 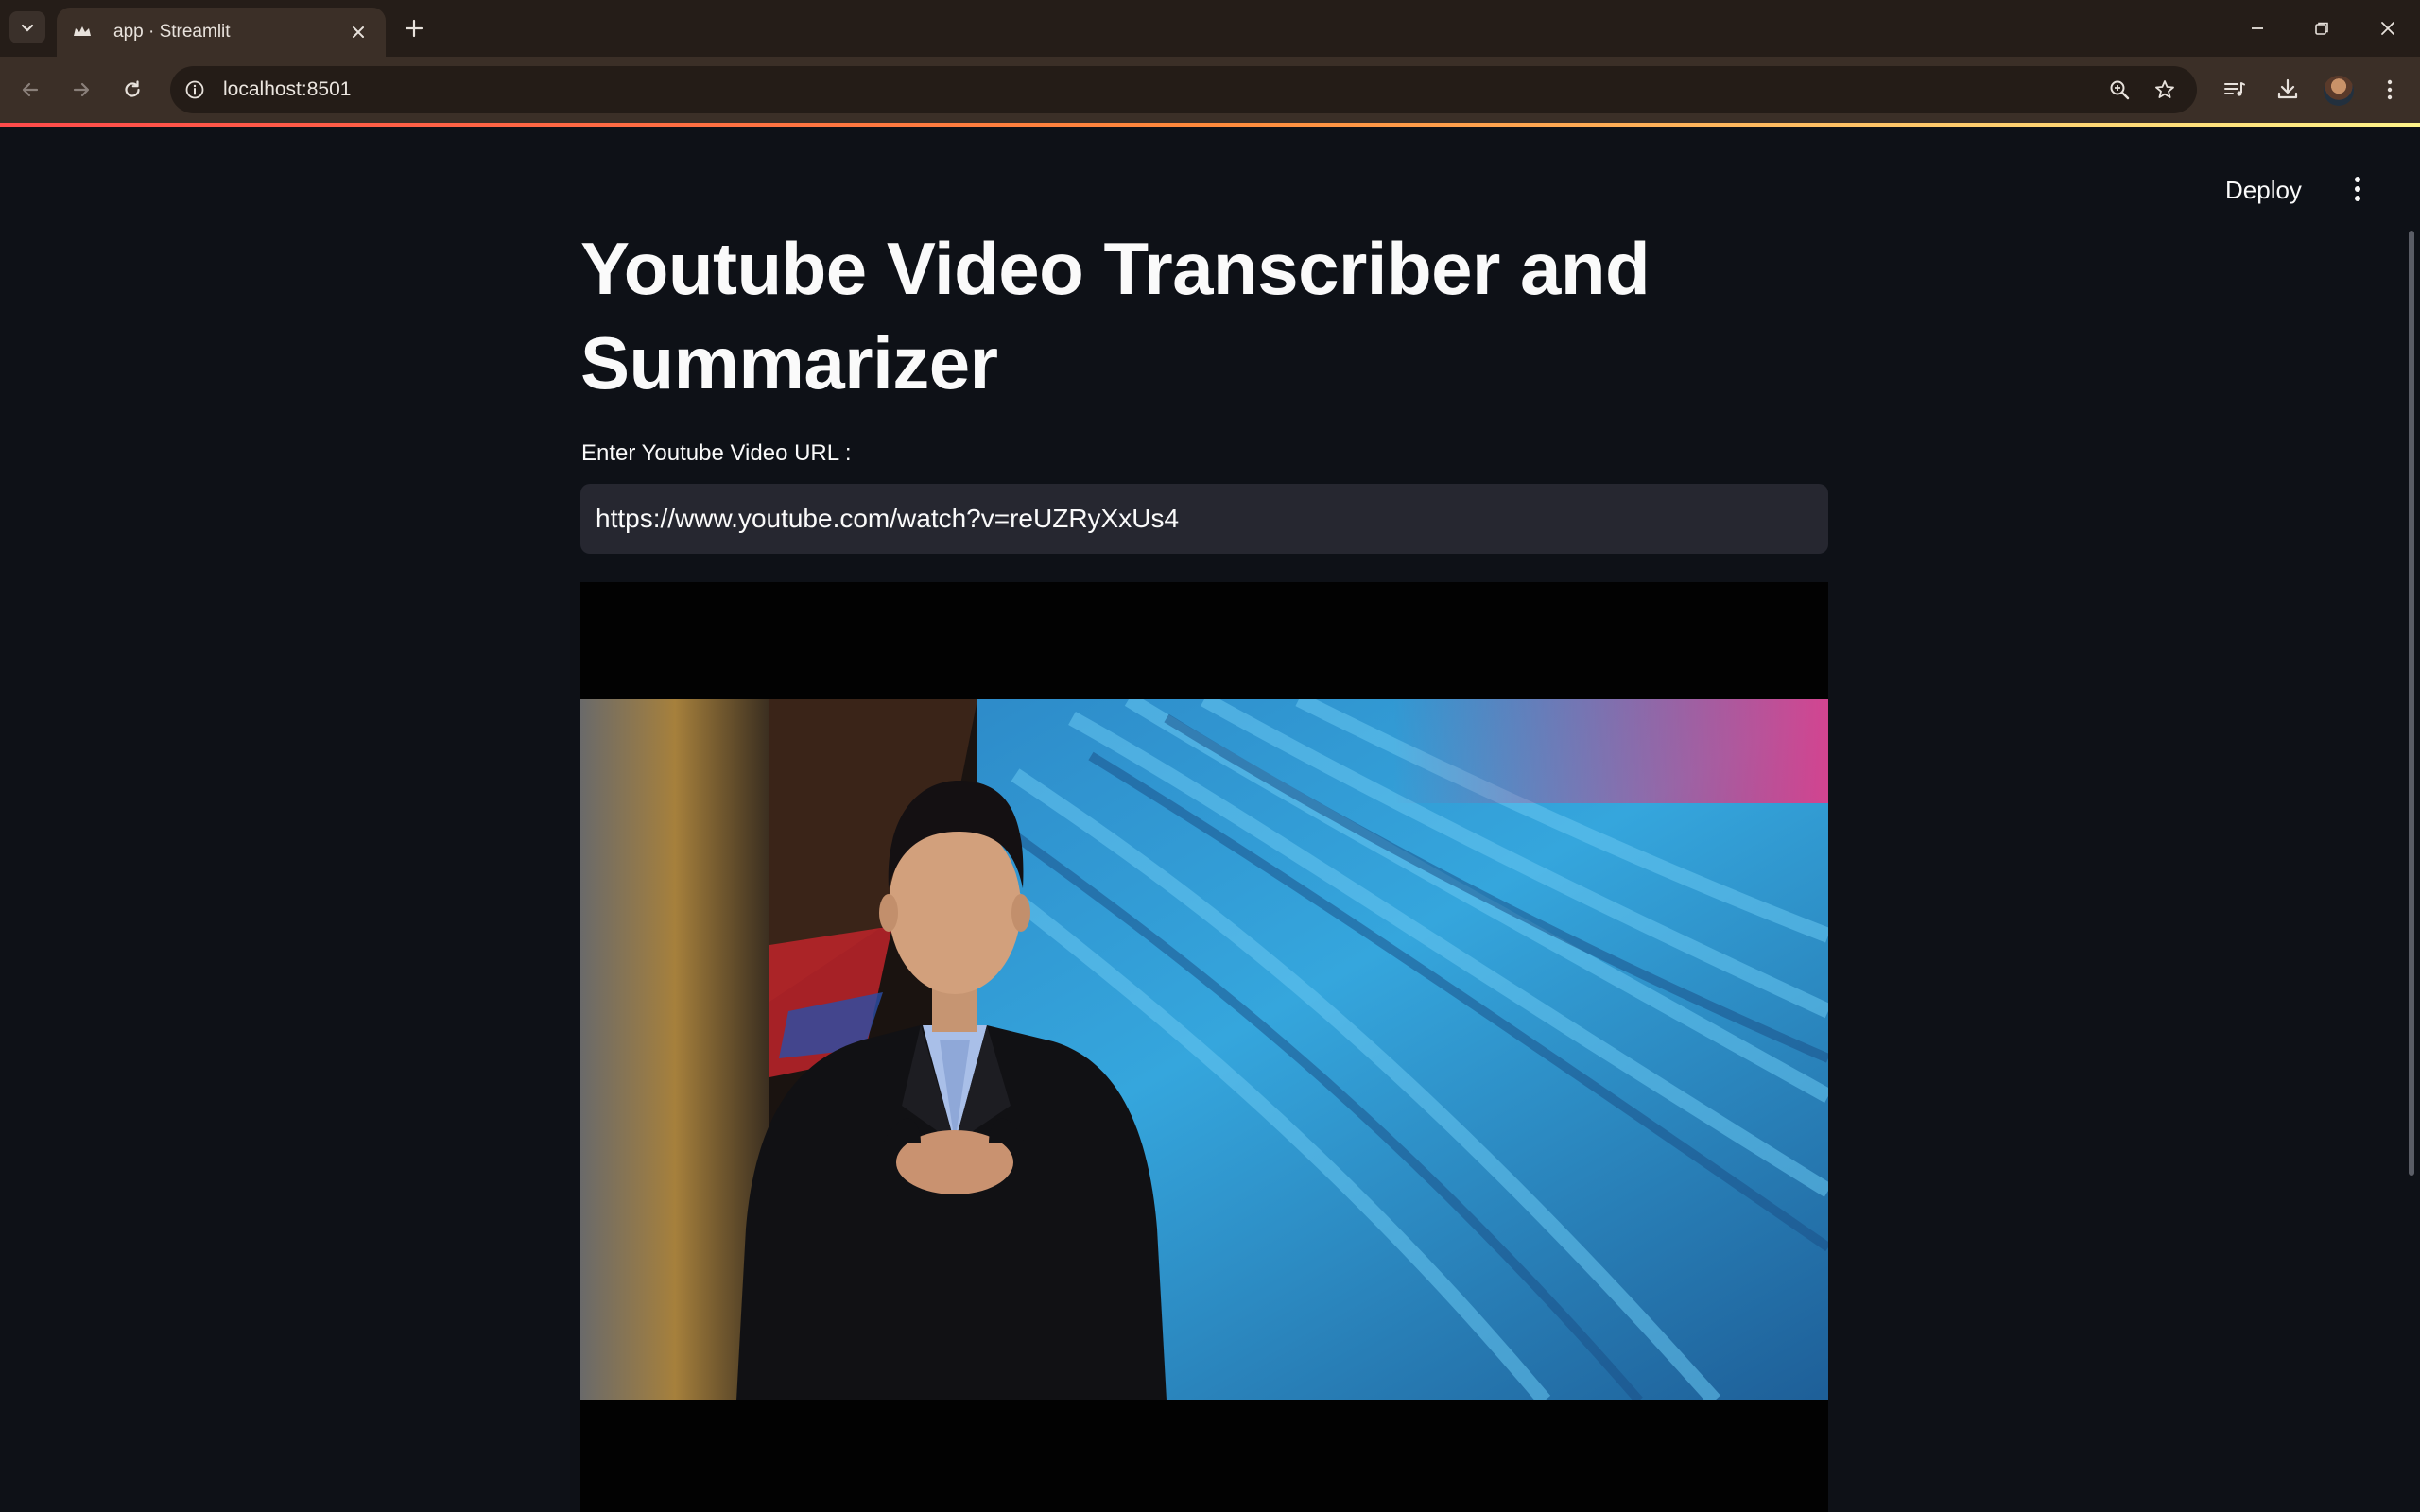 I want to click on new-tab-button, so click(x=414, y=28).